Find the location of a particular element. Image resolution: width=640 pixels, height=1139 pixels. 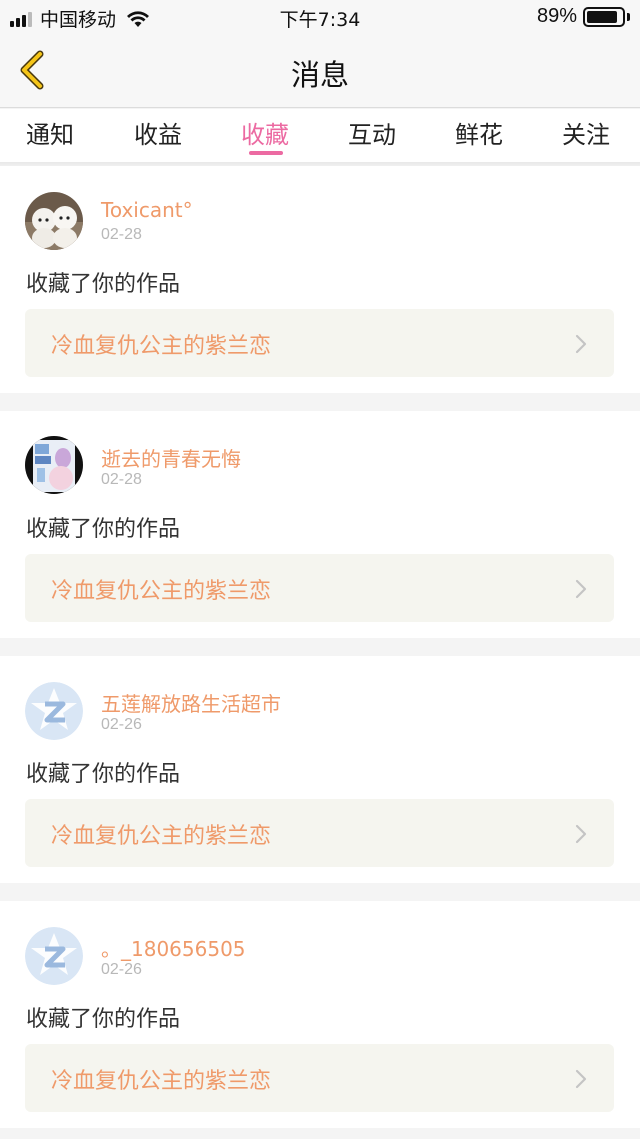

tab-following: 关注 is located at coordinates (586, 132).